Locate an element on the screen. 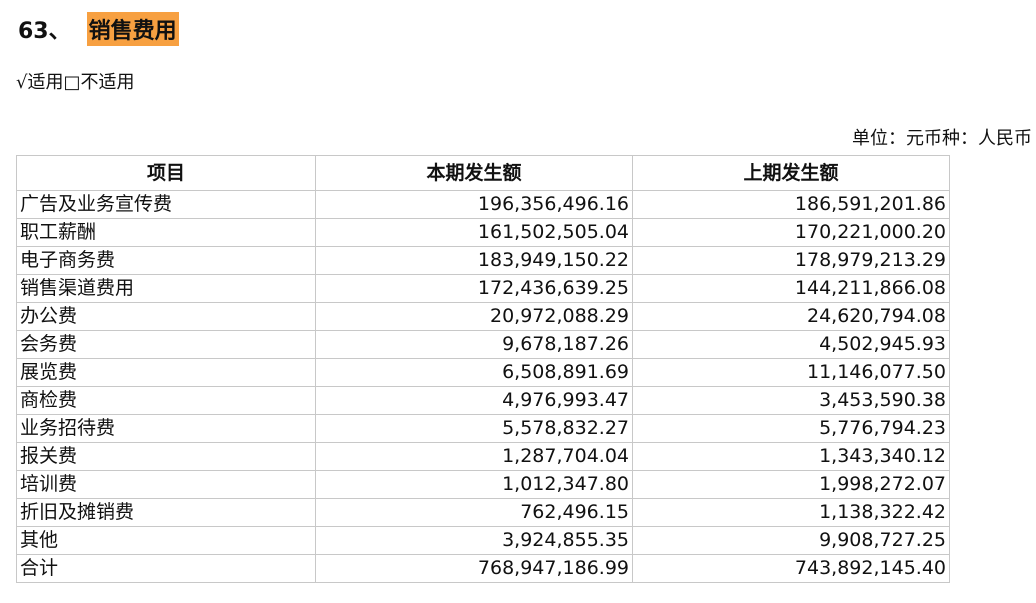  row-item-cell: 商检费 is located at coordinates (166, 400).